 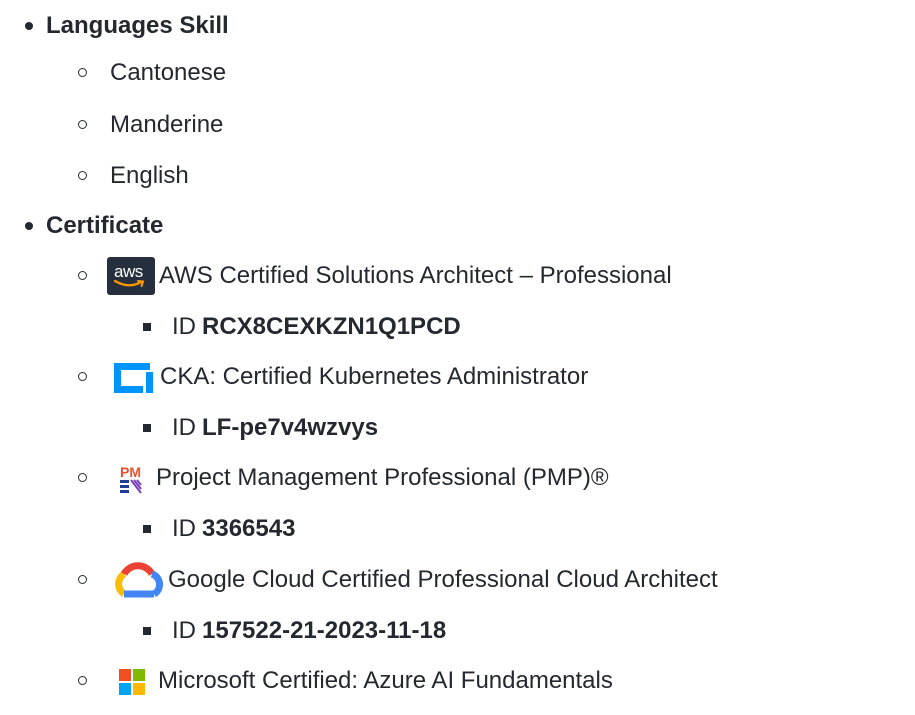 I want to click on section-title: Languages Skill, so click(x=137, y=25).